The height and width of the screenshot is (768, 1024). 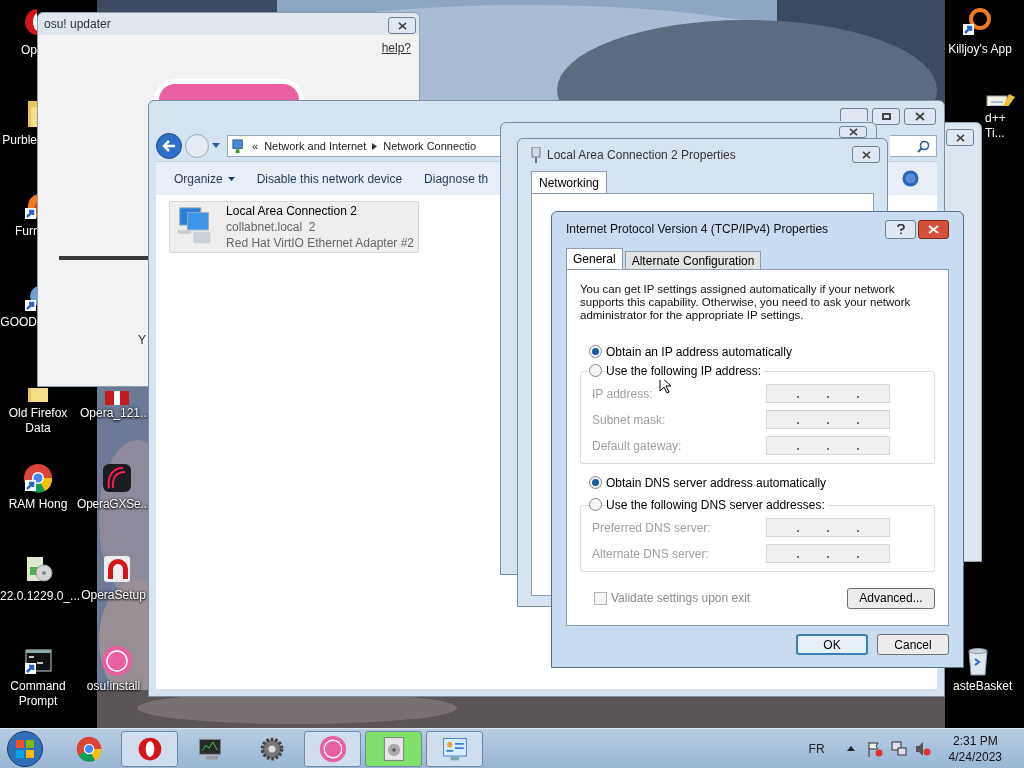 I want to click on language-indicator: FR, so click(x=816, y=748).